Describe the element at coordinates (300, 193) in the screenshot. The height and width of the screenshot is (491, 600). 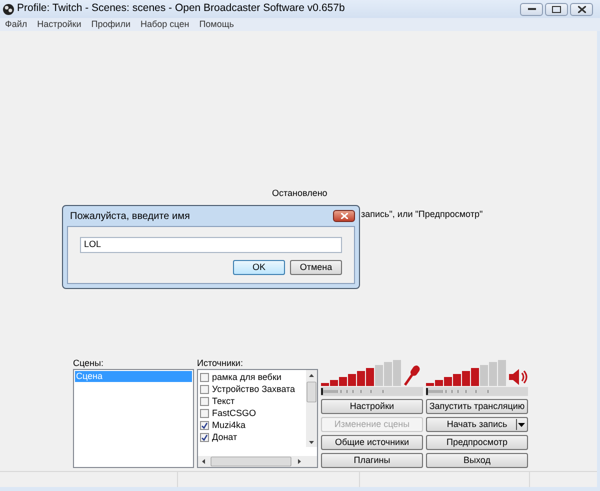
I see `status-text: Остановлено` at that location.